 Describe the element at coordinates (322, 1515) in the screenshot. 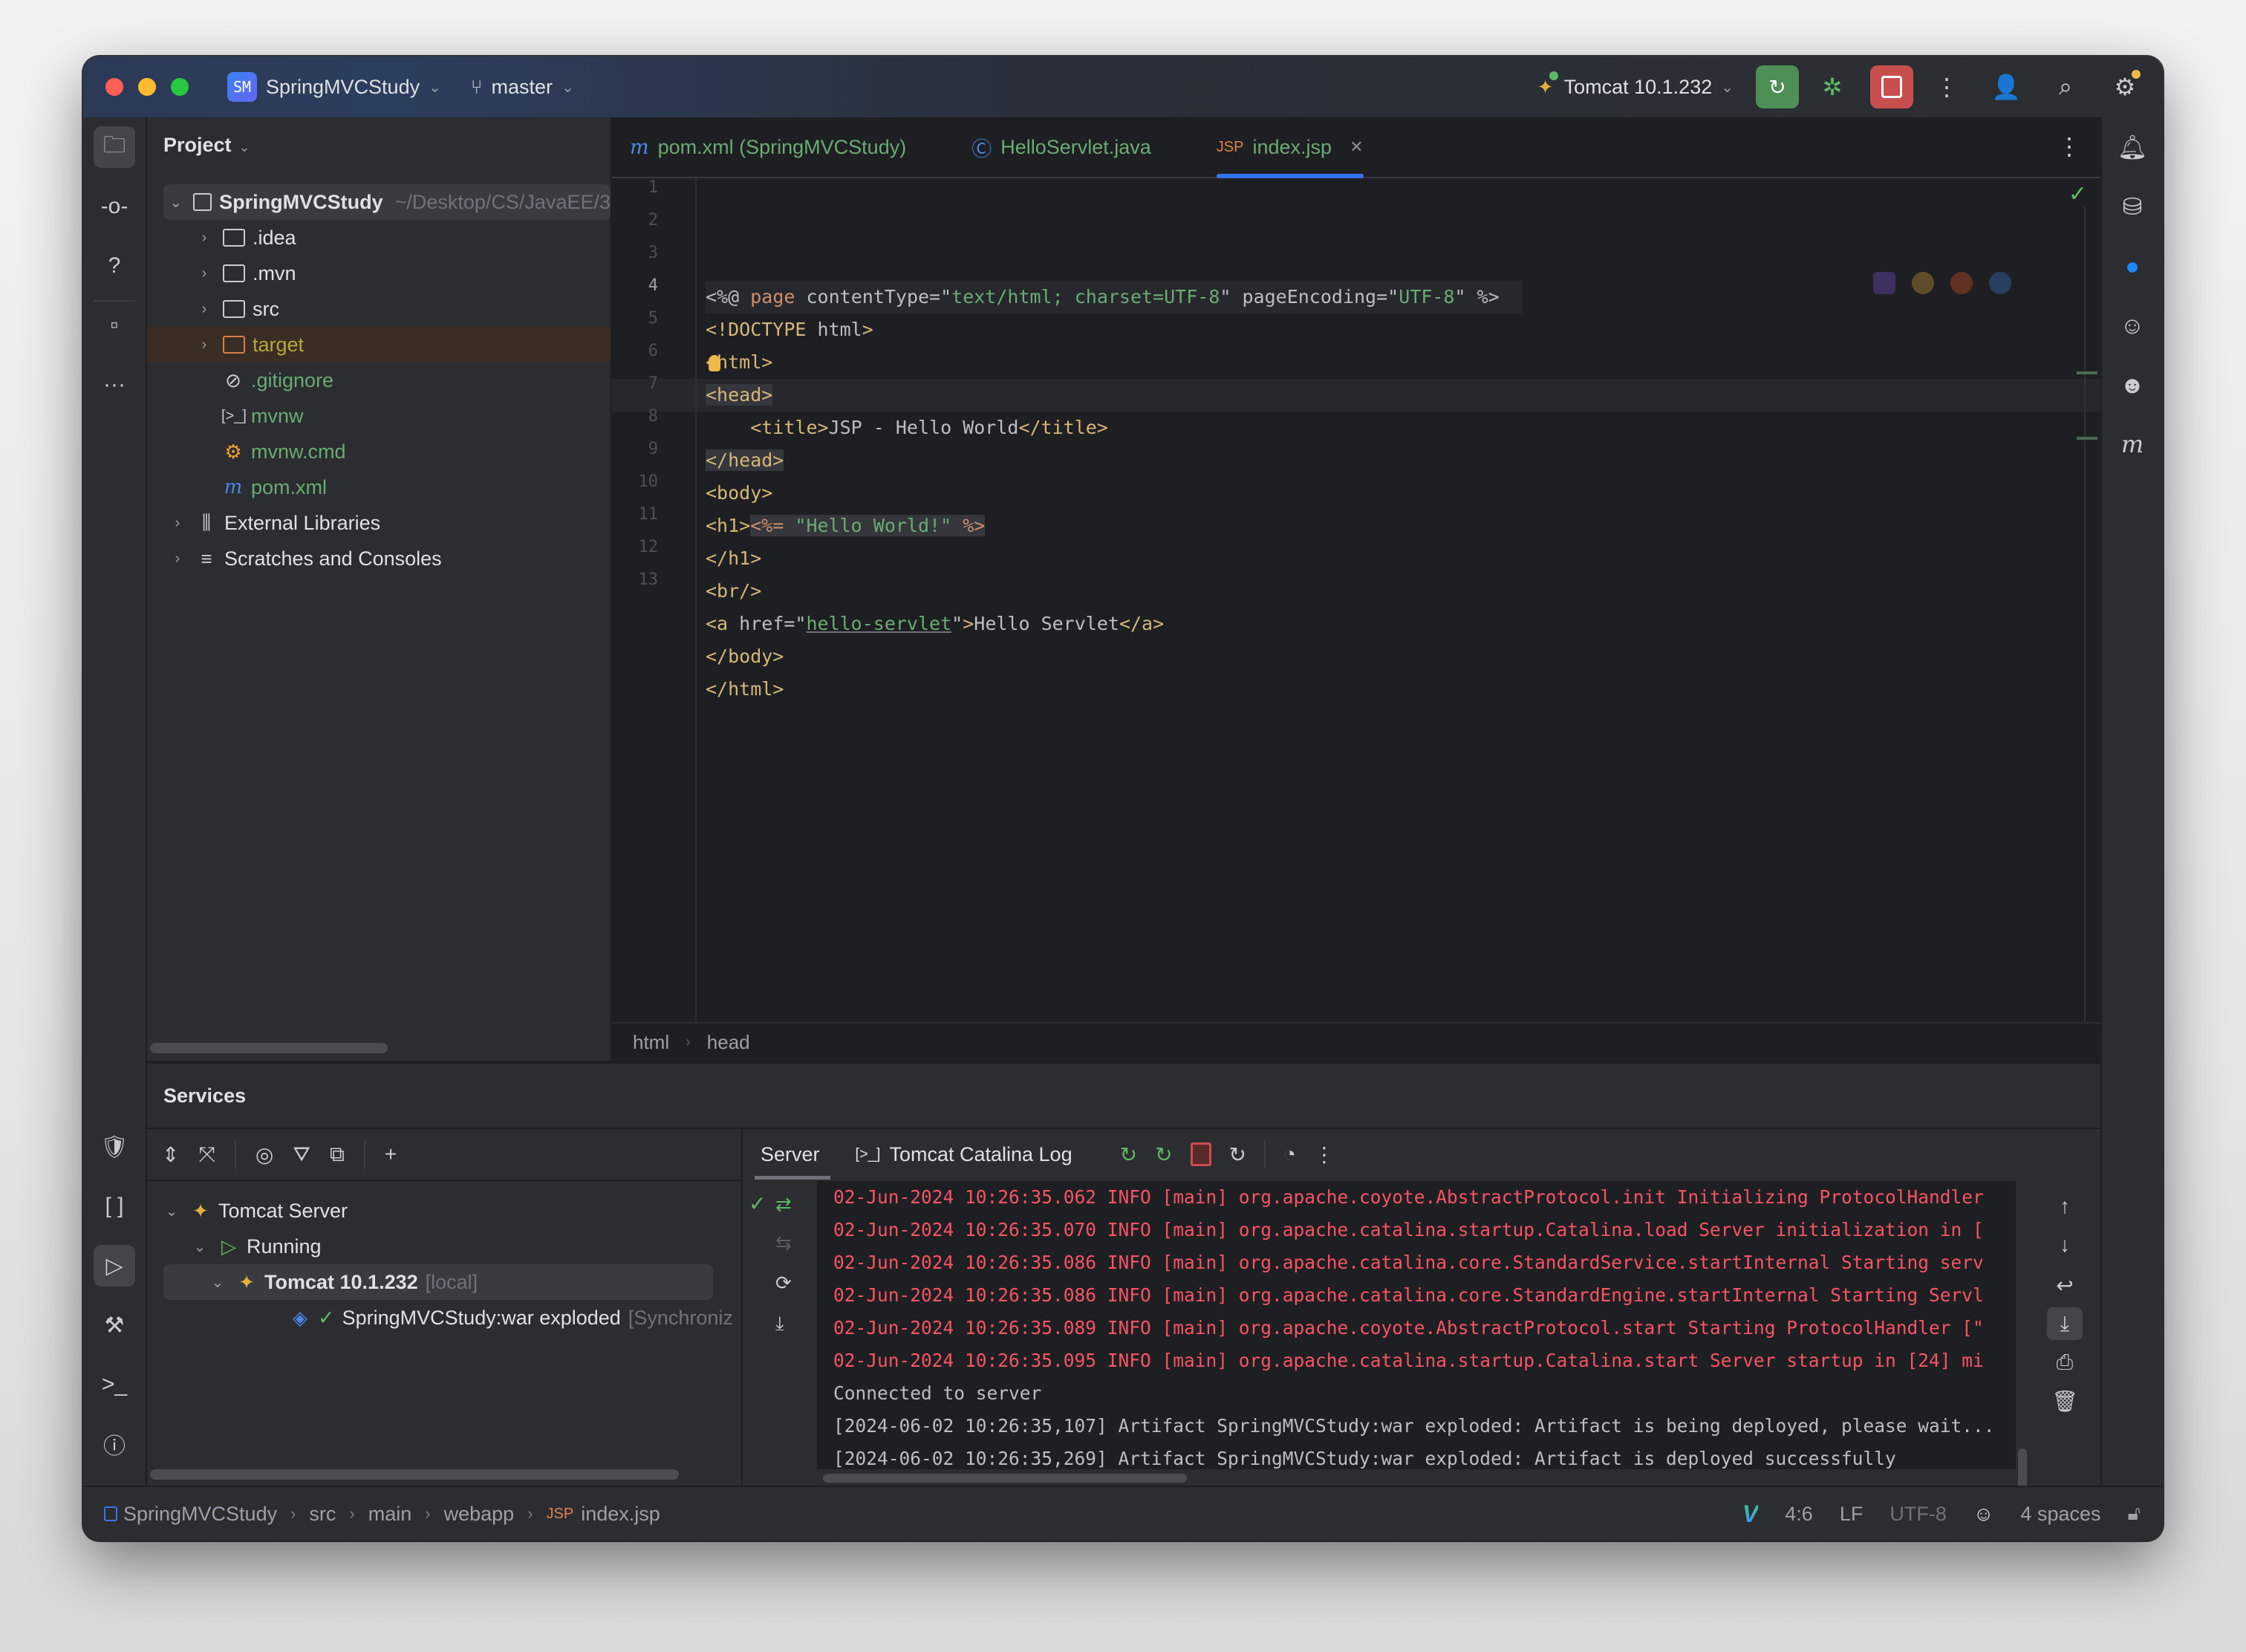

I see `breadcrumb-item: src` at that location.